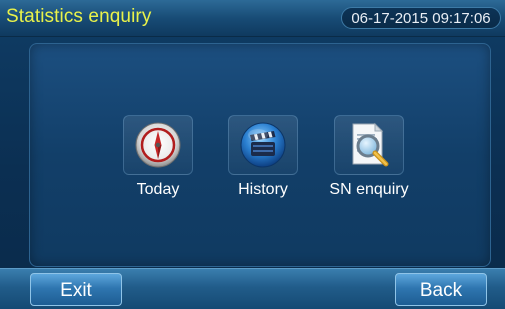  What do you see at coordinates (158, 189) in the screenshot?
I see `menu-item-today-label: Today` at bounding box center [158, 189].